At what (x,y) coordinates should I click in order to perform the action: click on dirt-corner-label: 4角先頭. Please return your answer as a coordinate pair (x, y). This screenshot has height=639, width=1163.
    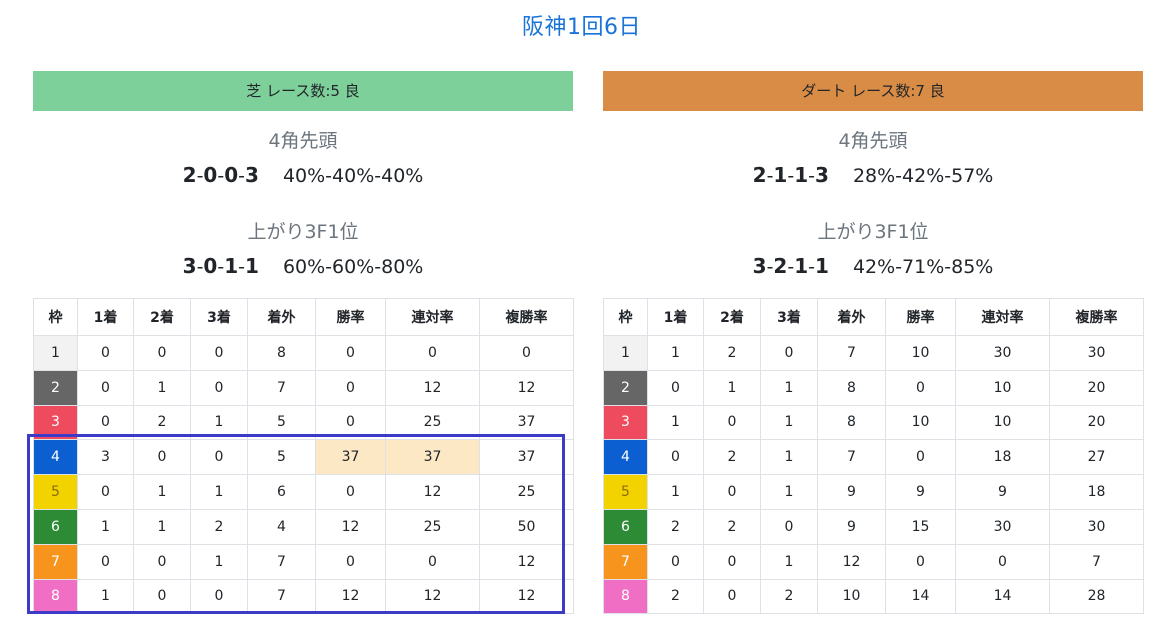
    Looking at the image, I should click on (873, 141).